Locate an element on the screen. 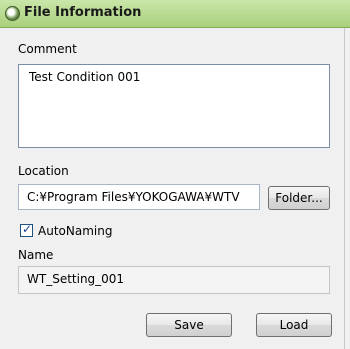  autonaming-label: AutoNaming is located at coordinates (75, 231).